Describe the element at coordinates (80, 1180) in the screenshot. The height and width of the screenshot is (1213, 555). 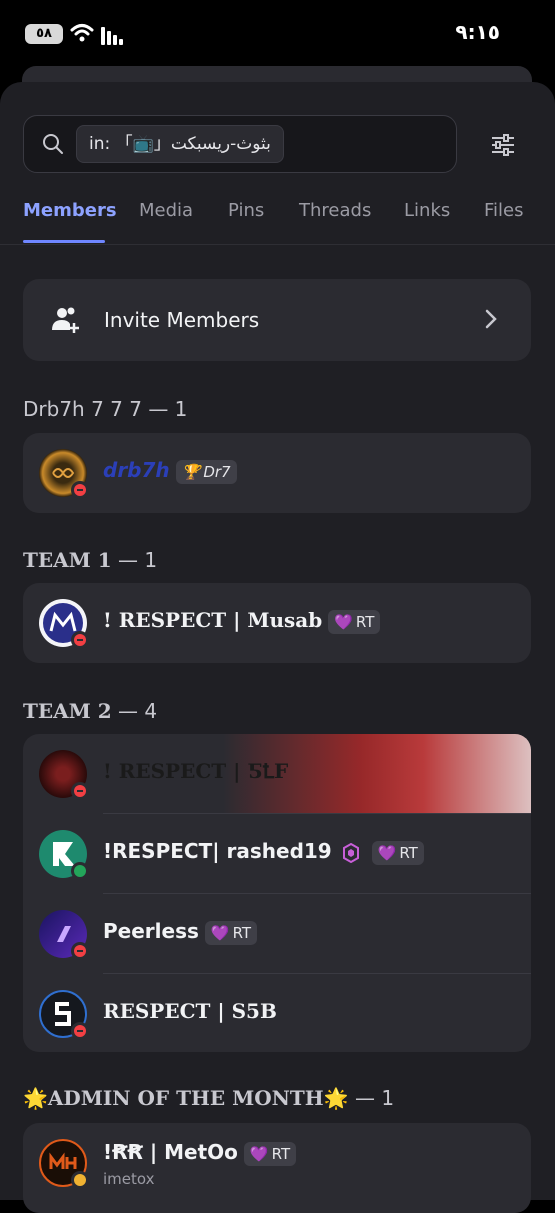
I see `idle-status-icon` at that location.